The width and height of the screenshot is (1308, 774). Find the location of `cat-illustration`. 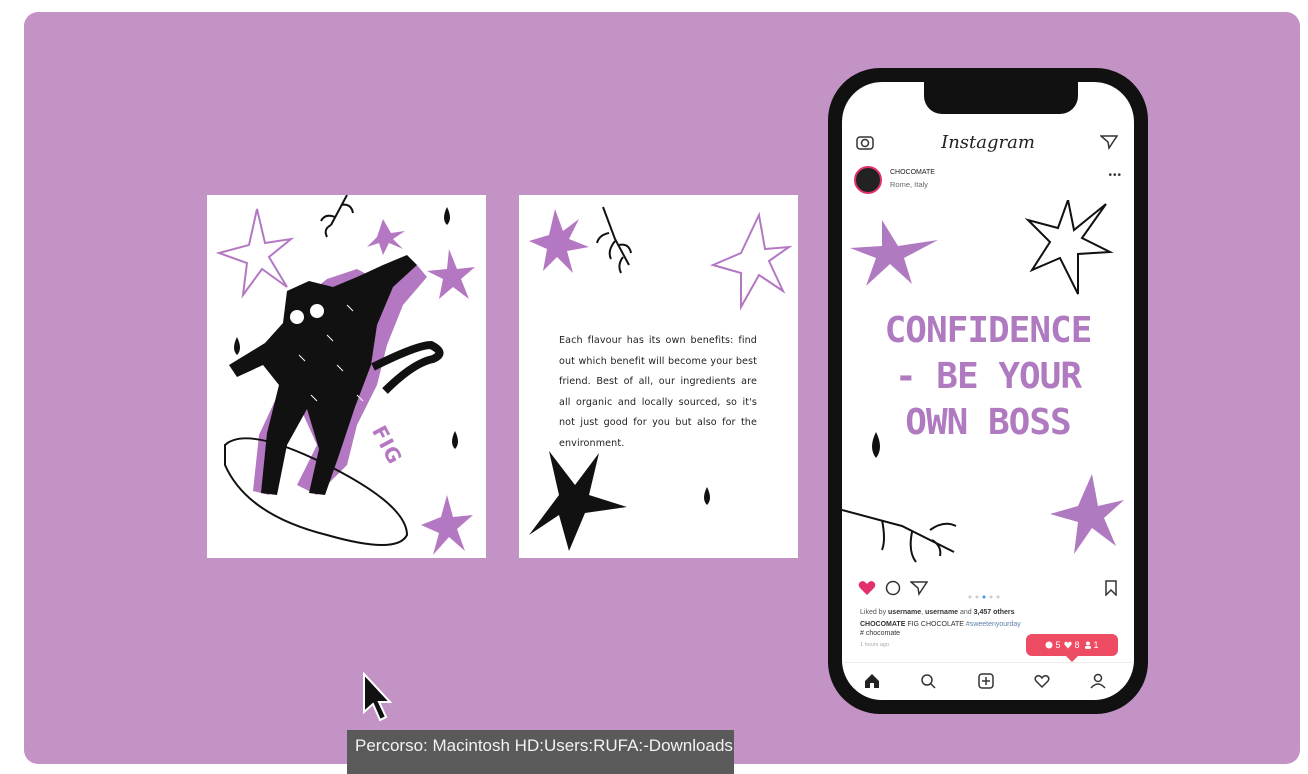

cat-illustration is located at coordinates (345, 375).